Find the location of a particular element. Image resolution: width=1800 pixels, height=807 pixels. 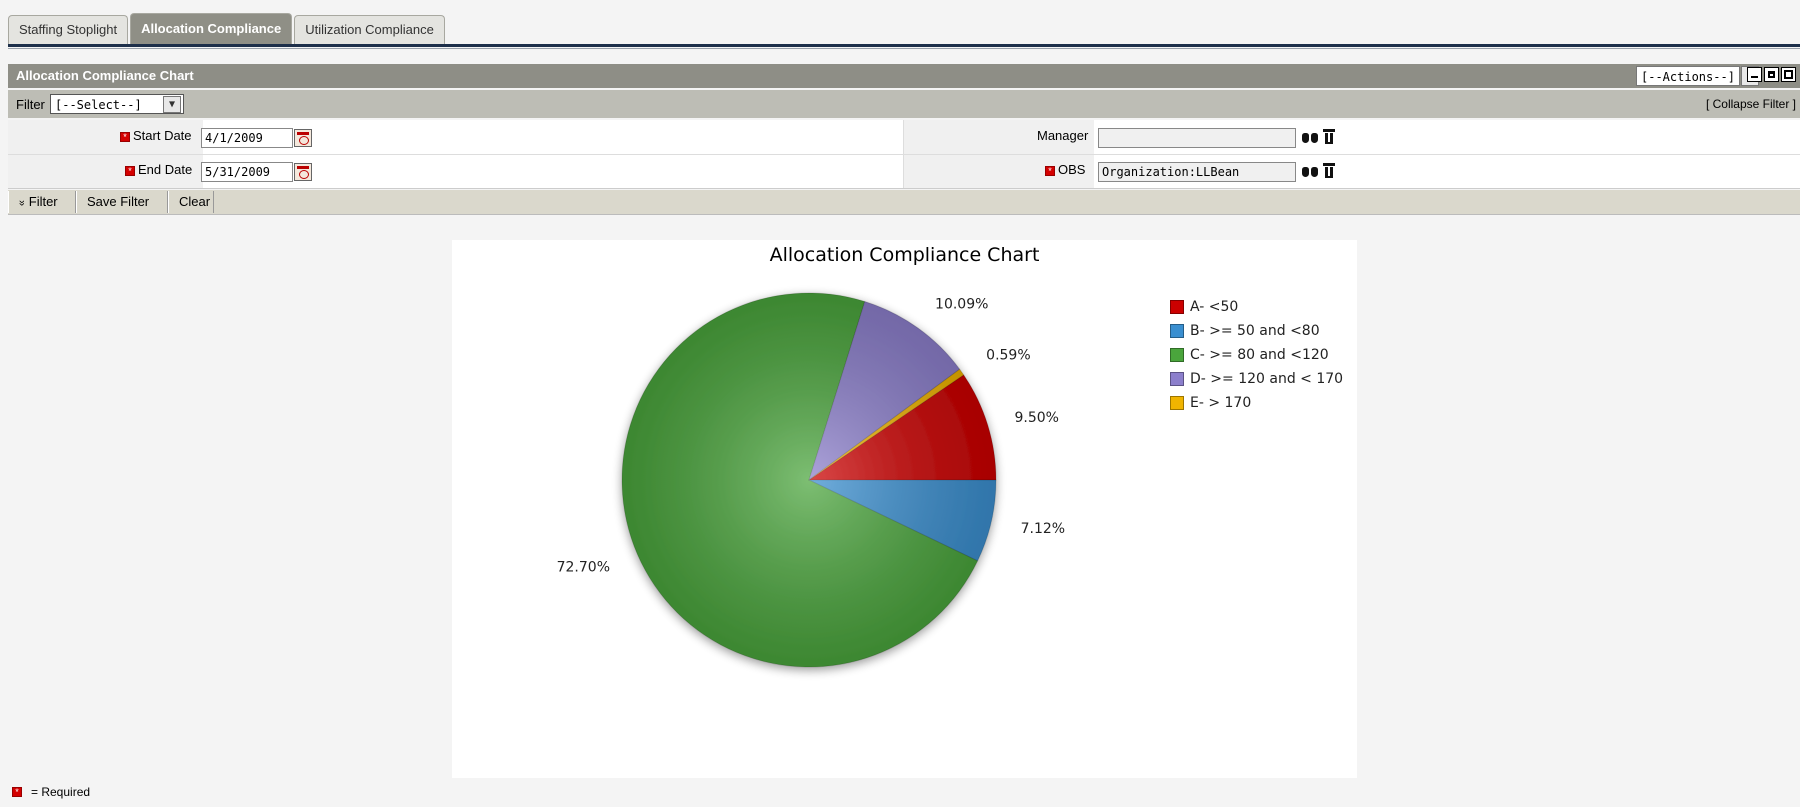

legend-item: D- >= 120 and < 170 is located at coordinates (1256, 379).